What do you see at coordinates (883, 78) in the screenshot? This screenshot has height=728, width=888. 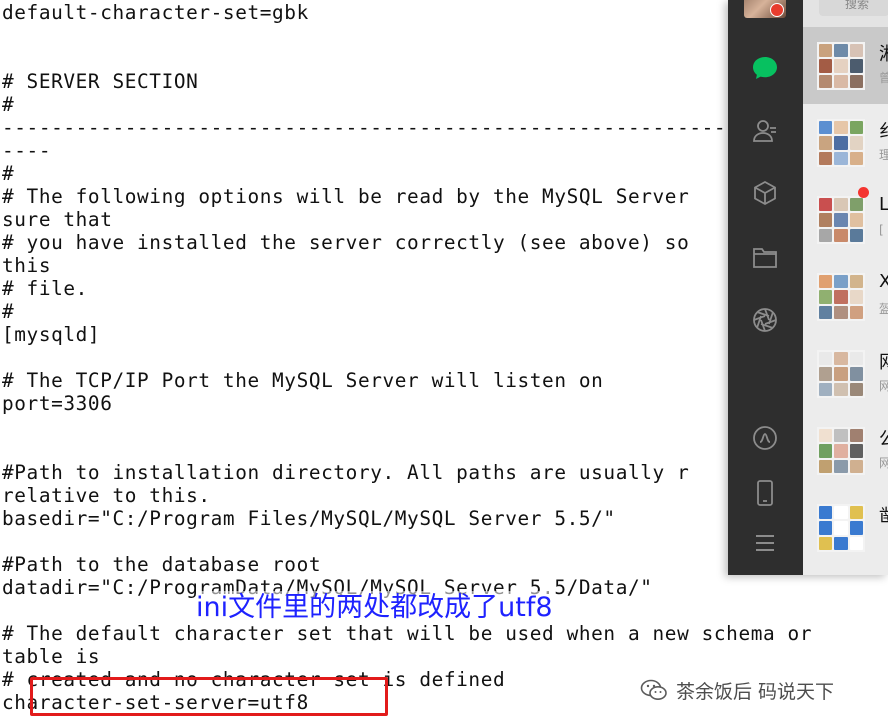 I see `chat-preview: 曾` at bounding box center [883, 78].